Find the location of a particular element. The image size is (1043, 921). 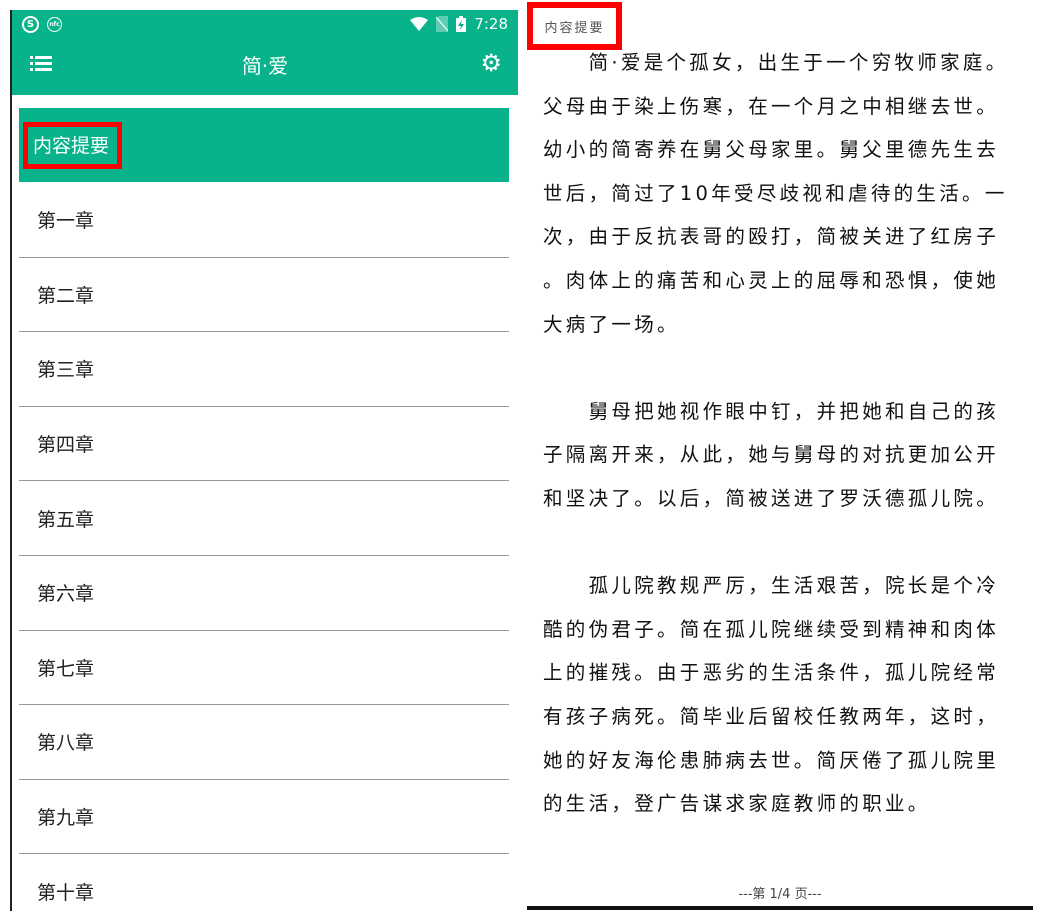

toc-item-label: 第二章 is located at coordinates (66, 295).